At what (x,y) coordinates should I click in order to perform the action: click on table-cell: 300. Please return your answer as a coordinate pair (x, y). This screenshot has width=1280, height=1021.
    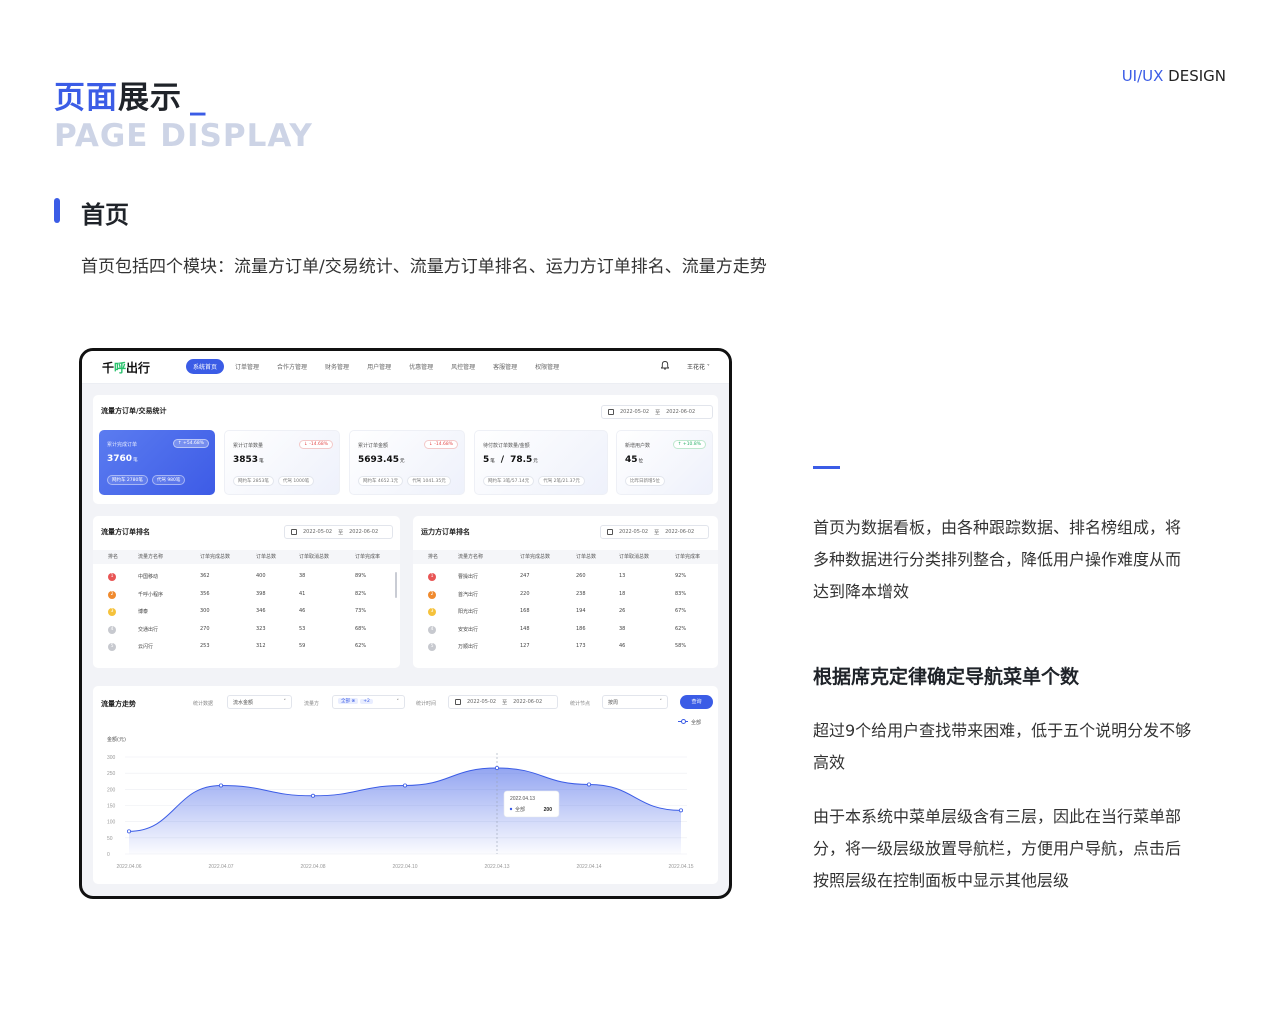
    Looking at the image, I should click on (205, 611).